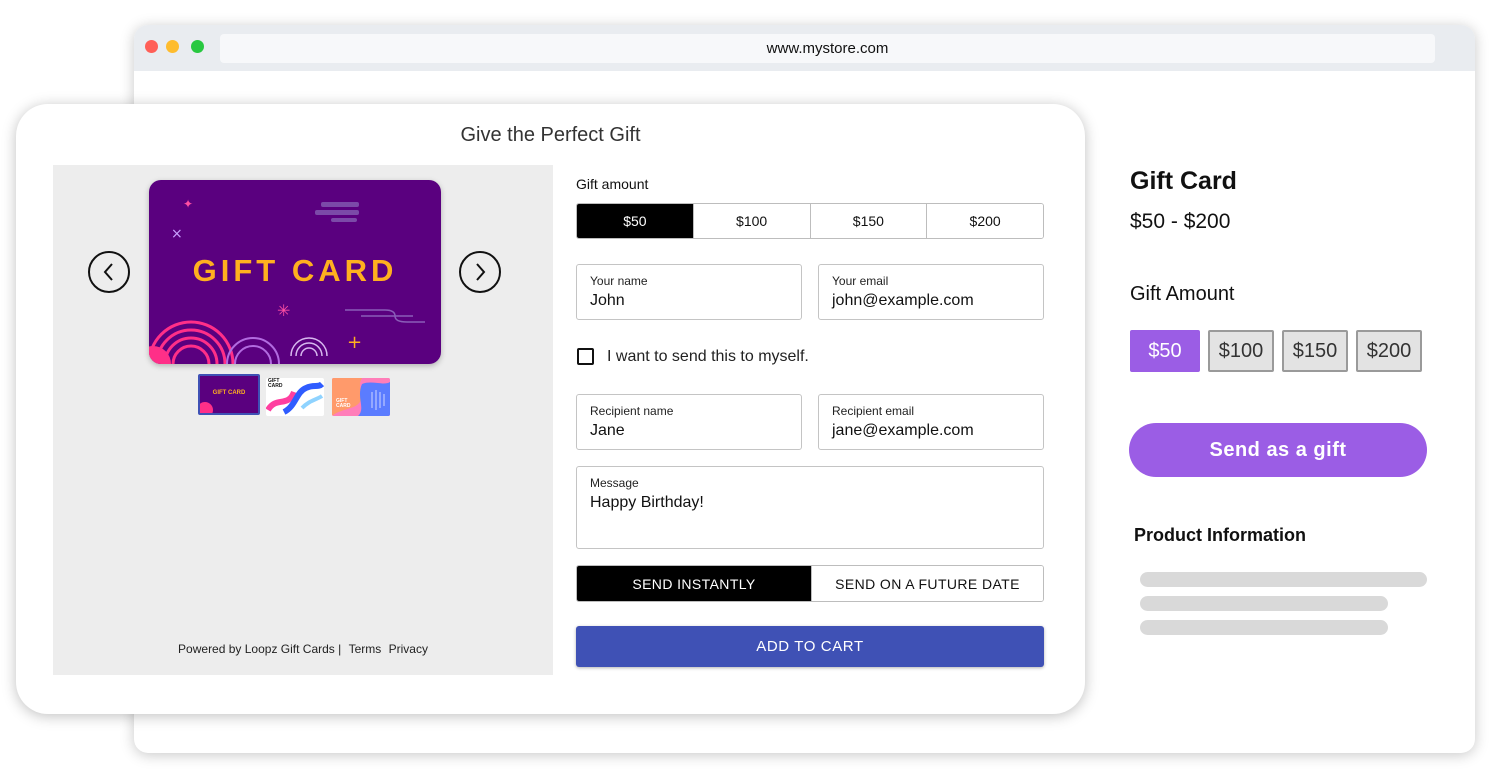 The width and height of the screenshot is (1500, 778). Describe the element at coordinates (860, 281) in the screenshot. I see `your-email-label: Your email` at that location.